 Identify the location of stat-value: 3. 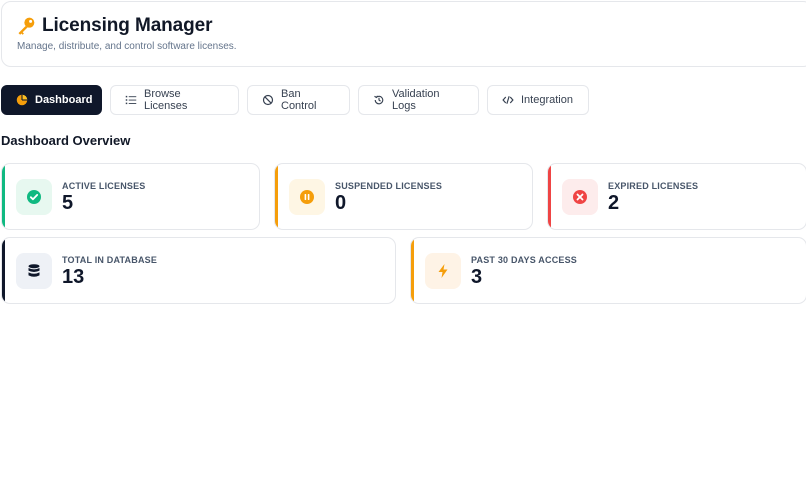
(477, 277).